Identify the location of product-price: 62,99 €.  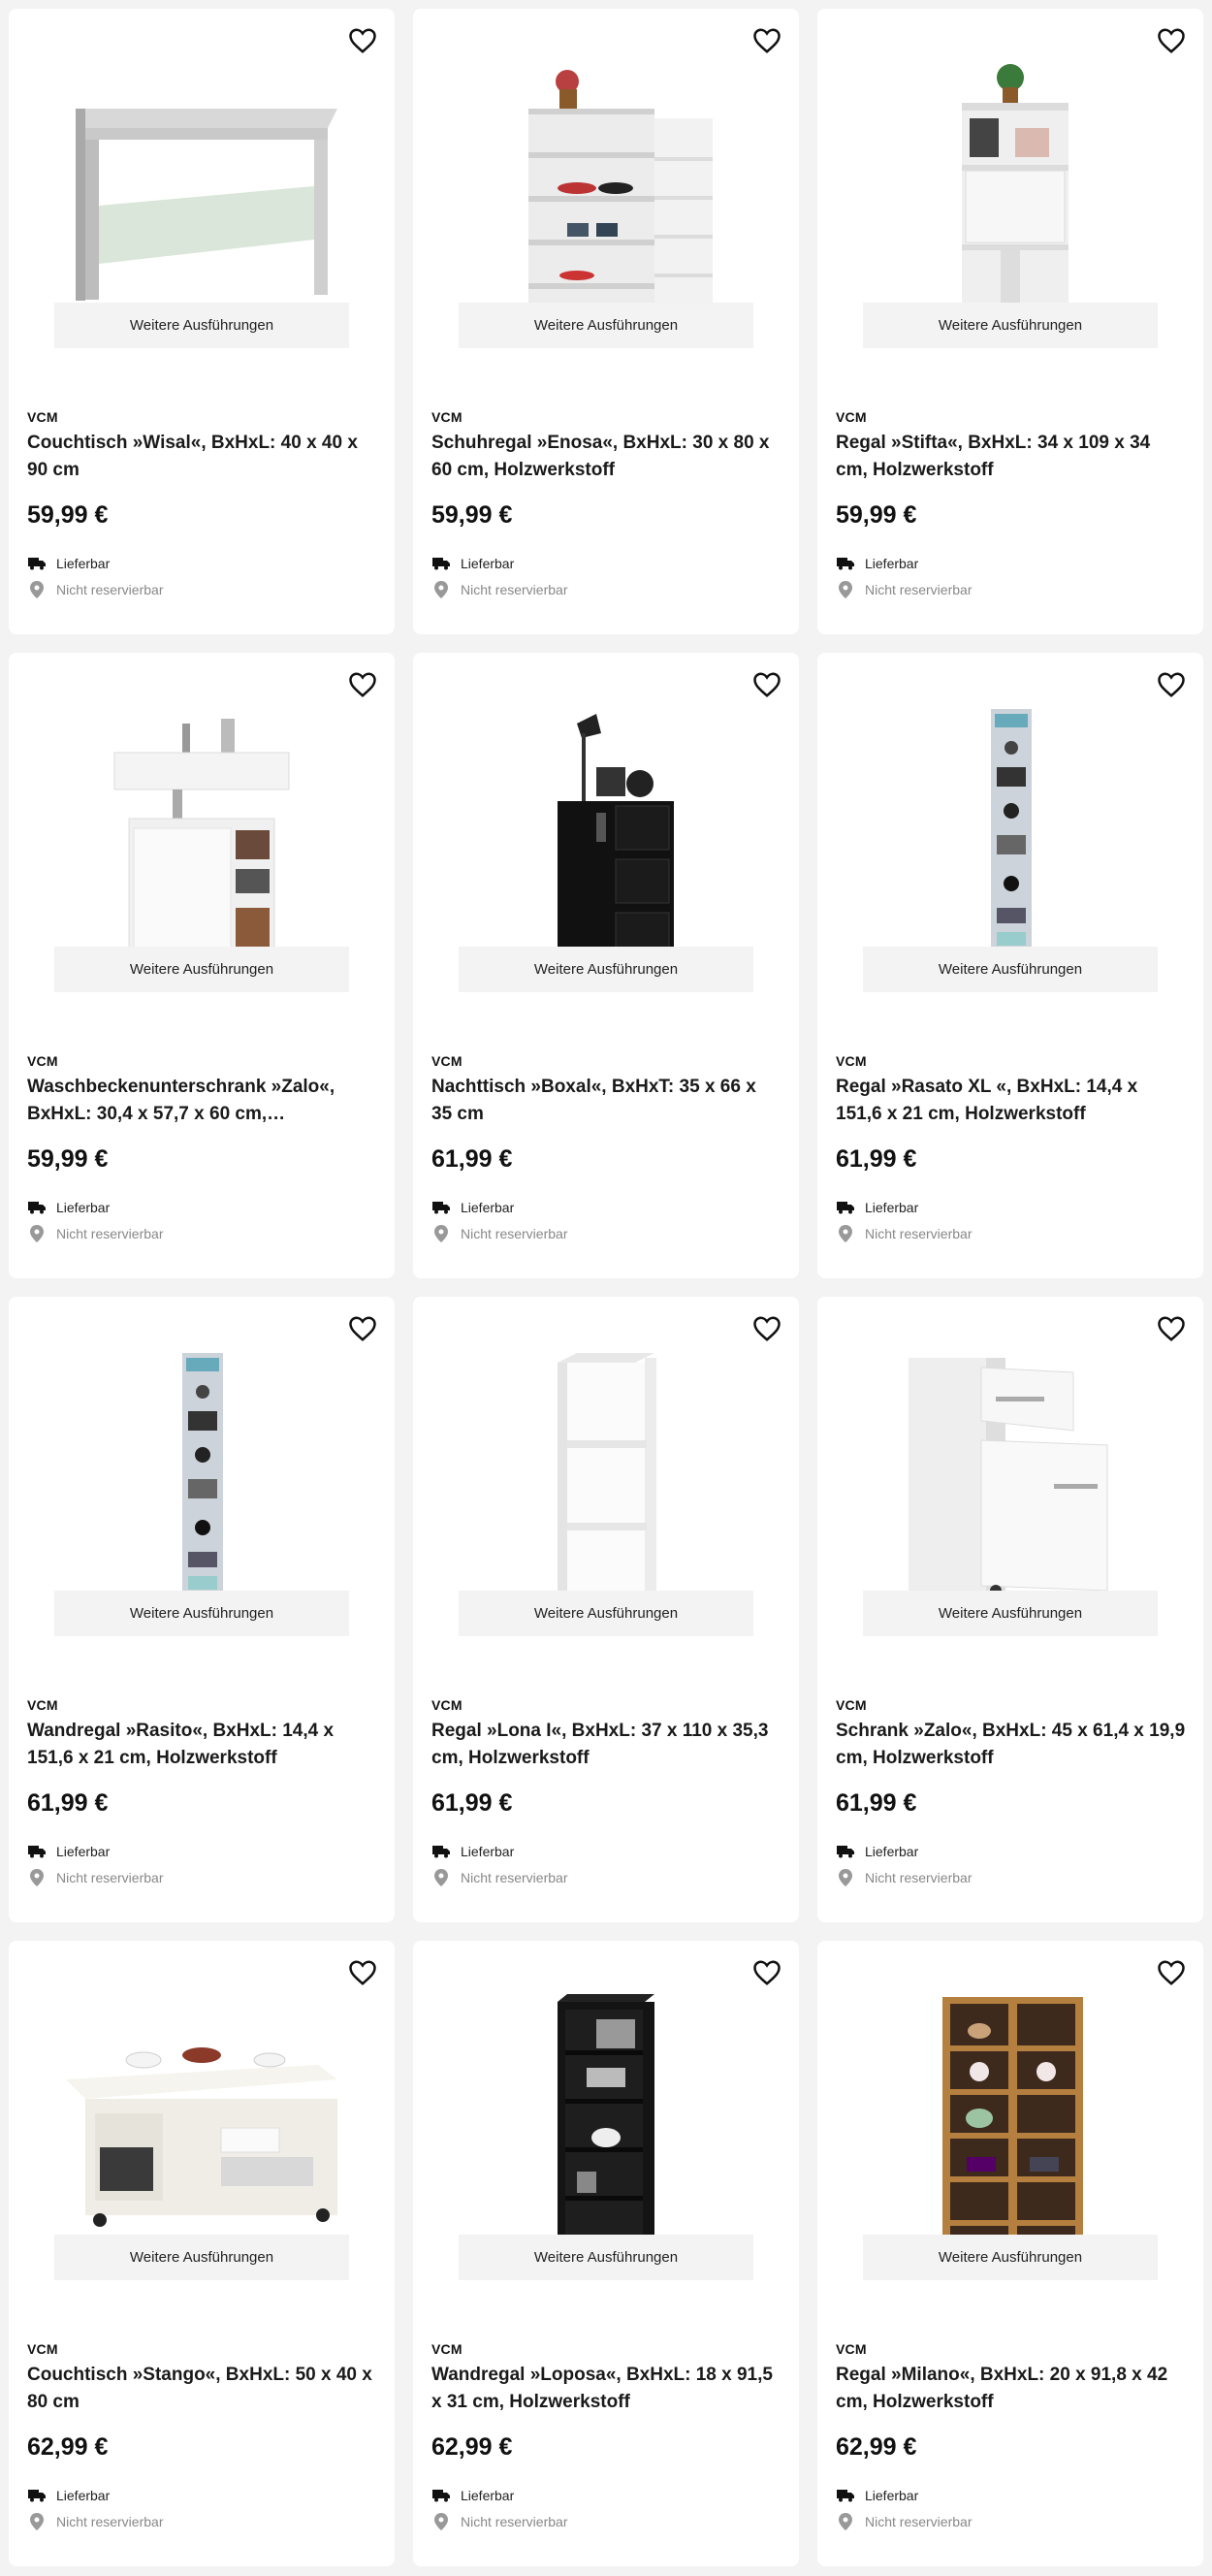
(68, 2447).